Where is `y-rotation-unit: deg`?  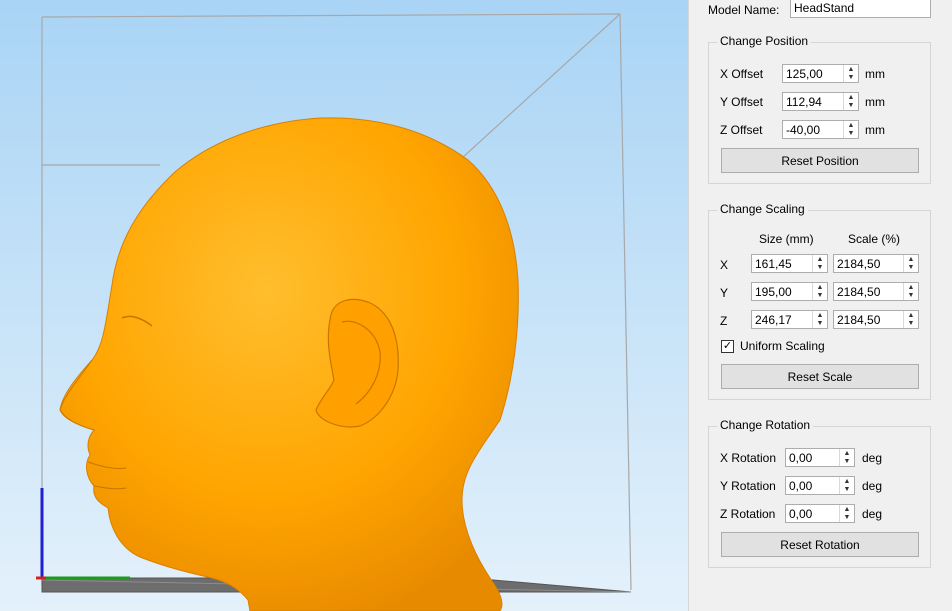
y-rotation-unit: deg is located at coordinates (872, 486).